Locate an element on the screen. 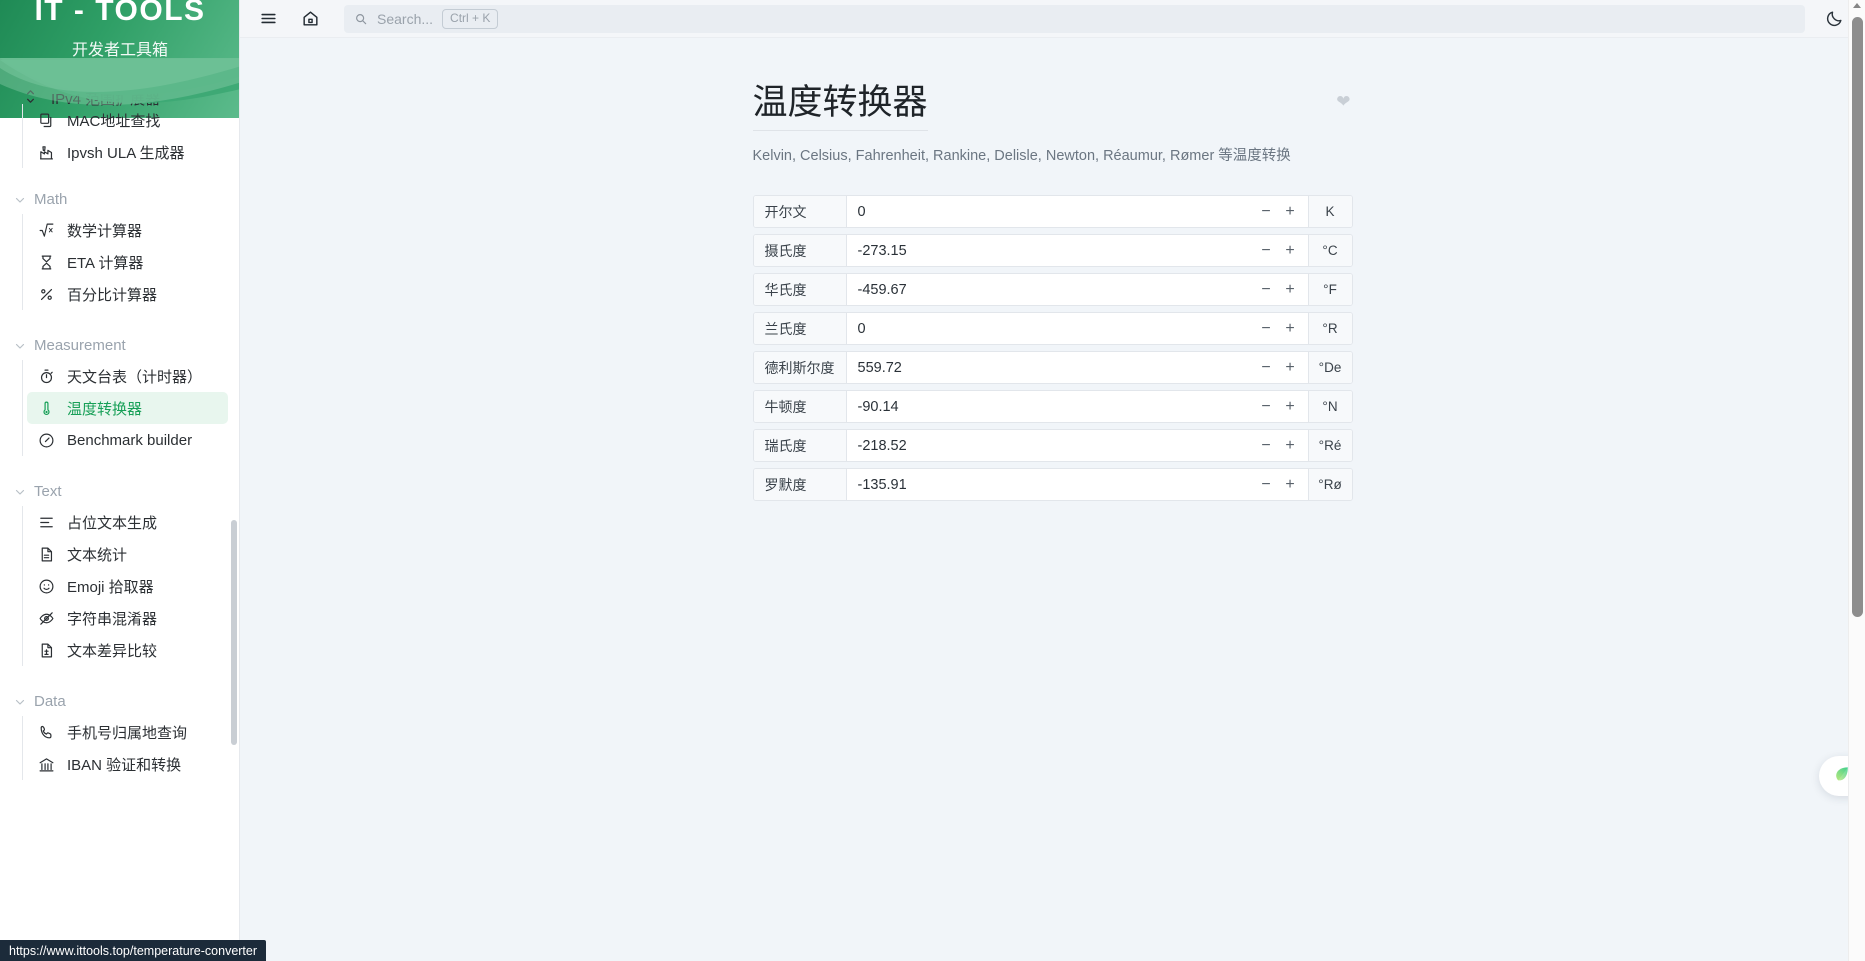 This screenshot has height=961, width=1865. conversion-row-fahrenheit: 华氏度 -459.67 − + °F is located at coordinates (1052, 289).